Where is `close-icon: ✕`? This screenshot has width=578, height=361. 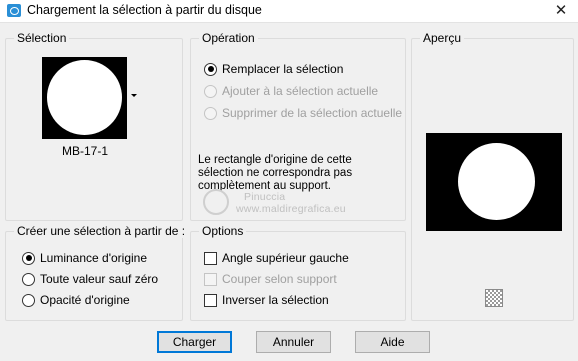
close-icon: ✕ is located at coordinates (561, 11).